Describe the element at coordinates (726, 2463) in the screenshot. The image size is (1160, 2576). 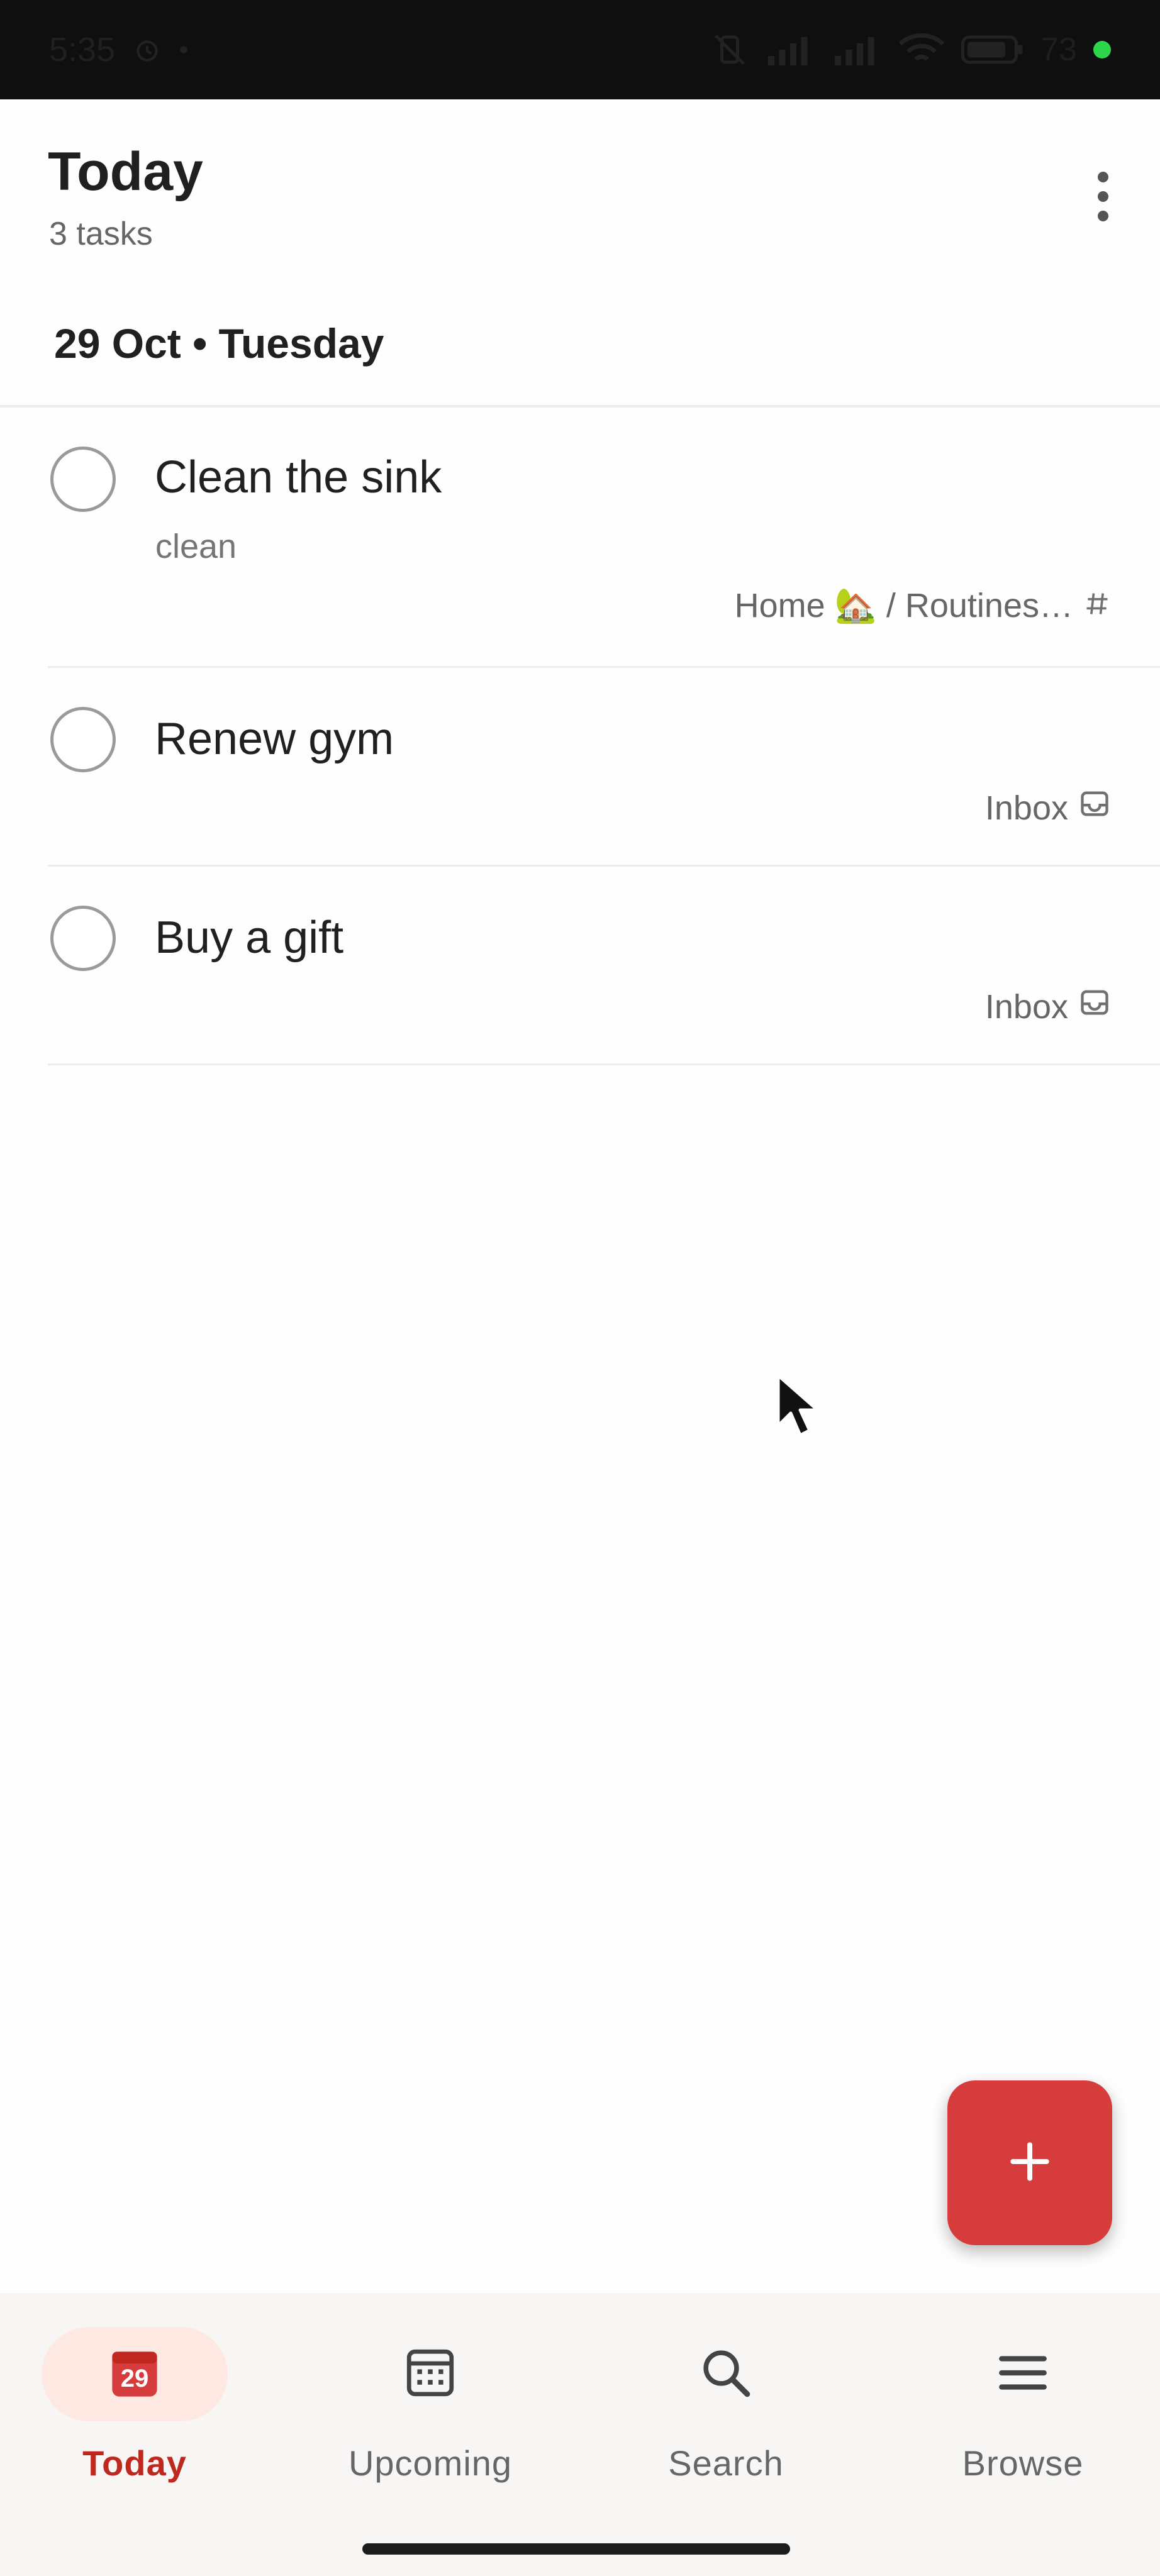
I see `nav-label: Search` at that location.